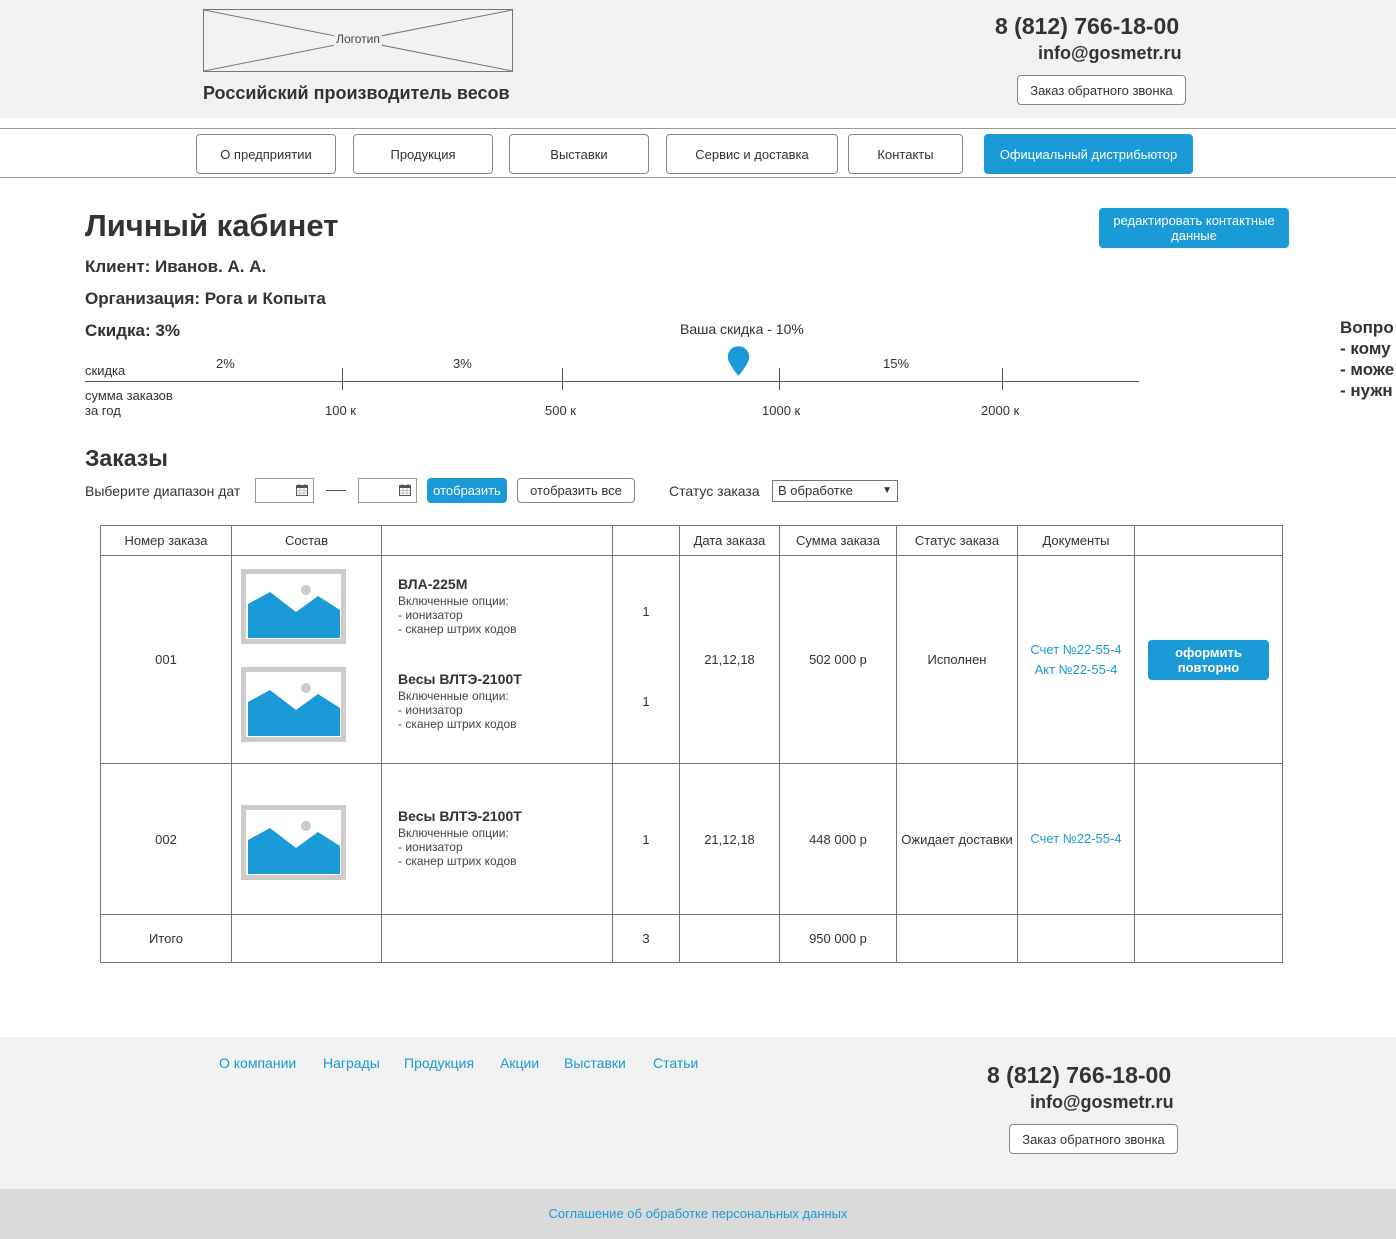 The image size is (1396, 1239). What do you see at coordinates (1076, 670) in the screenshot?
I see `act-link: Акт №22-55-4` at bounding box center [1076, 670].